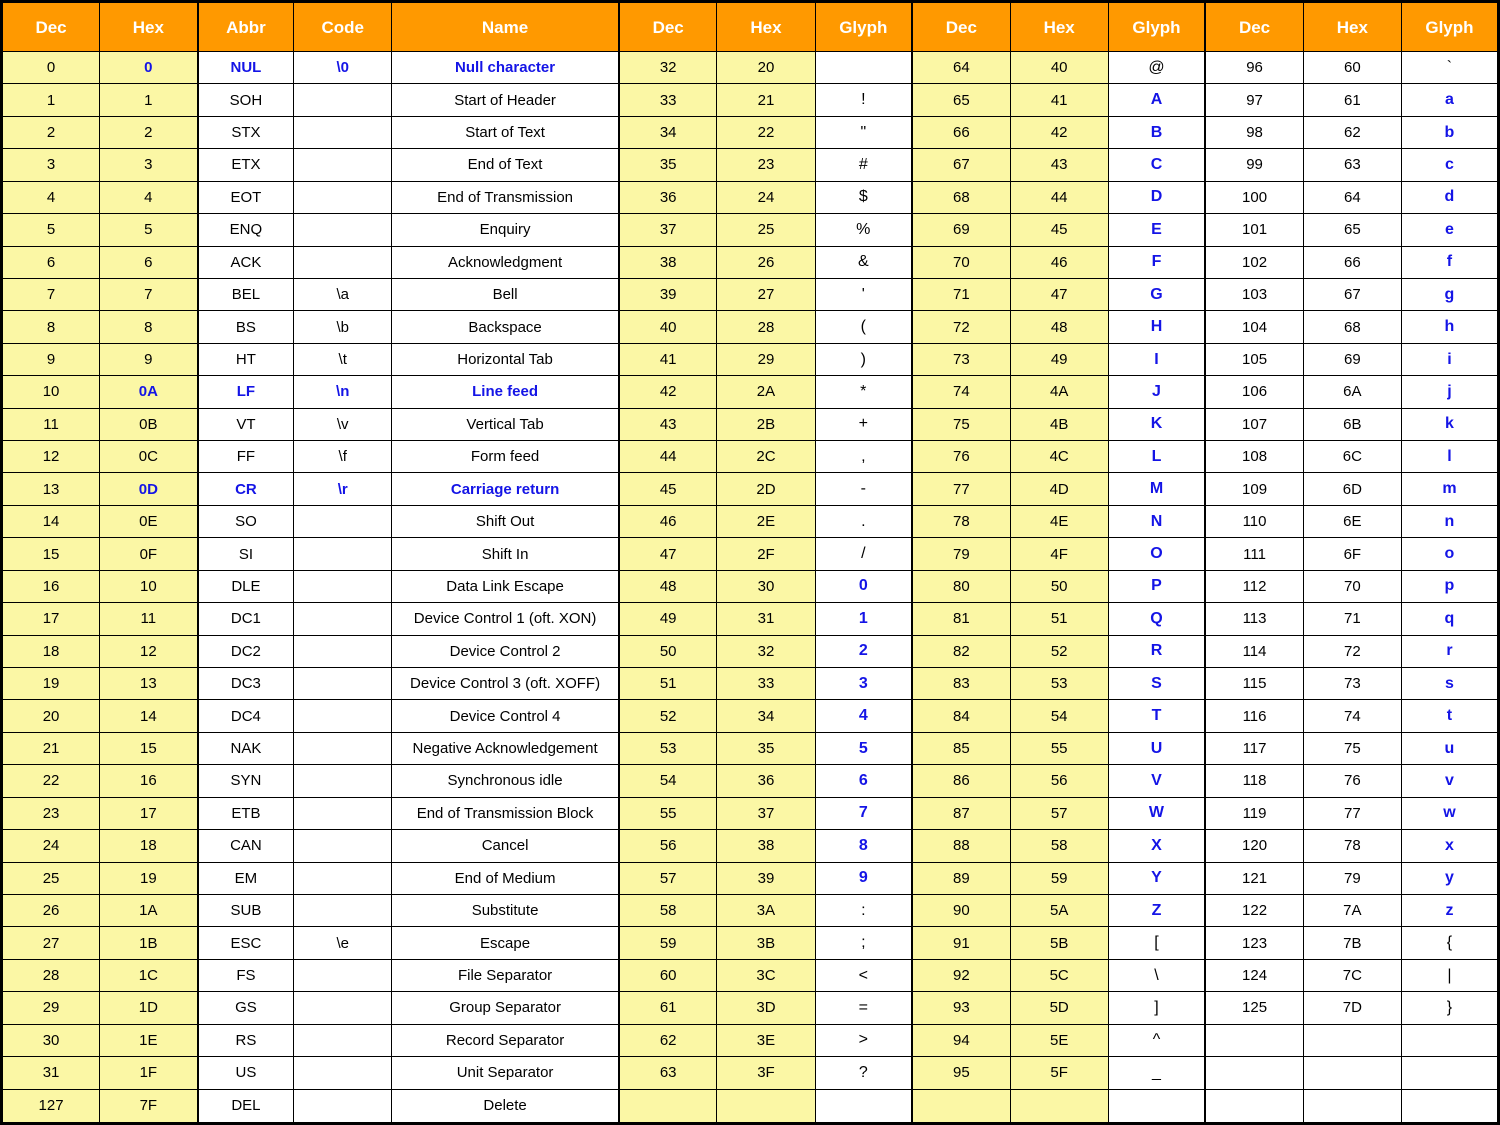 The image size is (1500, 1125). I want to click on cell-dec-3: 68, so click(961, 197).